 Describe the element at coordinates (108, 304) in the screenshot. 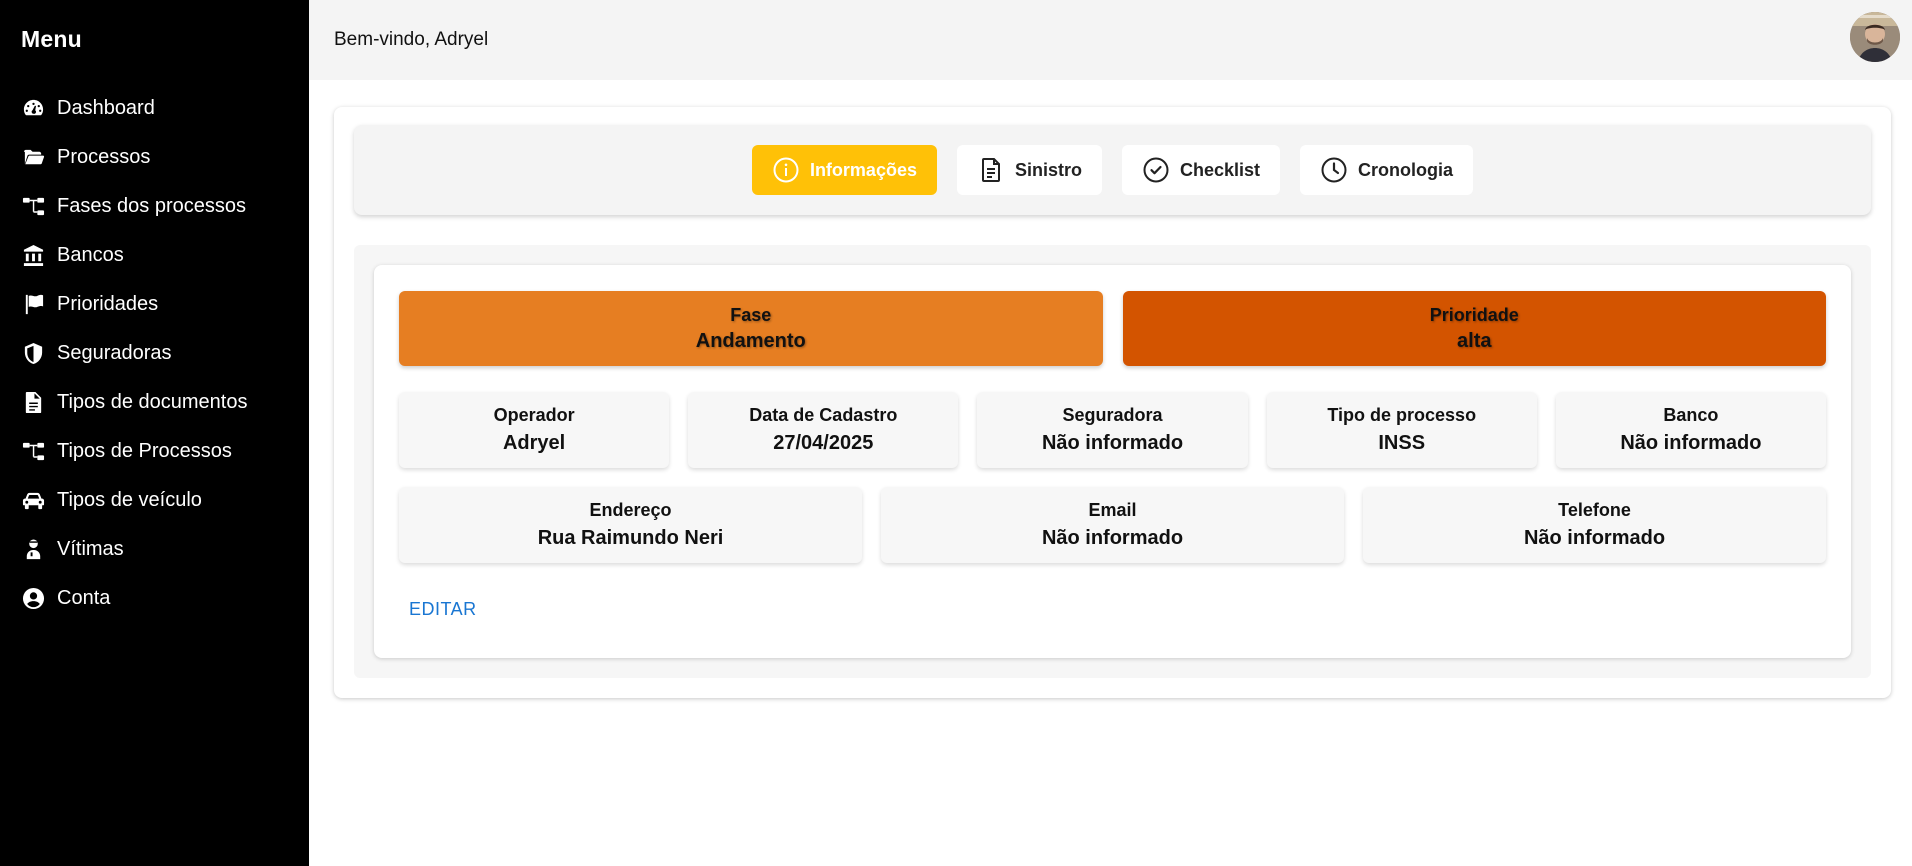

I see `sidebar-item-label: Prioridades` at that location.